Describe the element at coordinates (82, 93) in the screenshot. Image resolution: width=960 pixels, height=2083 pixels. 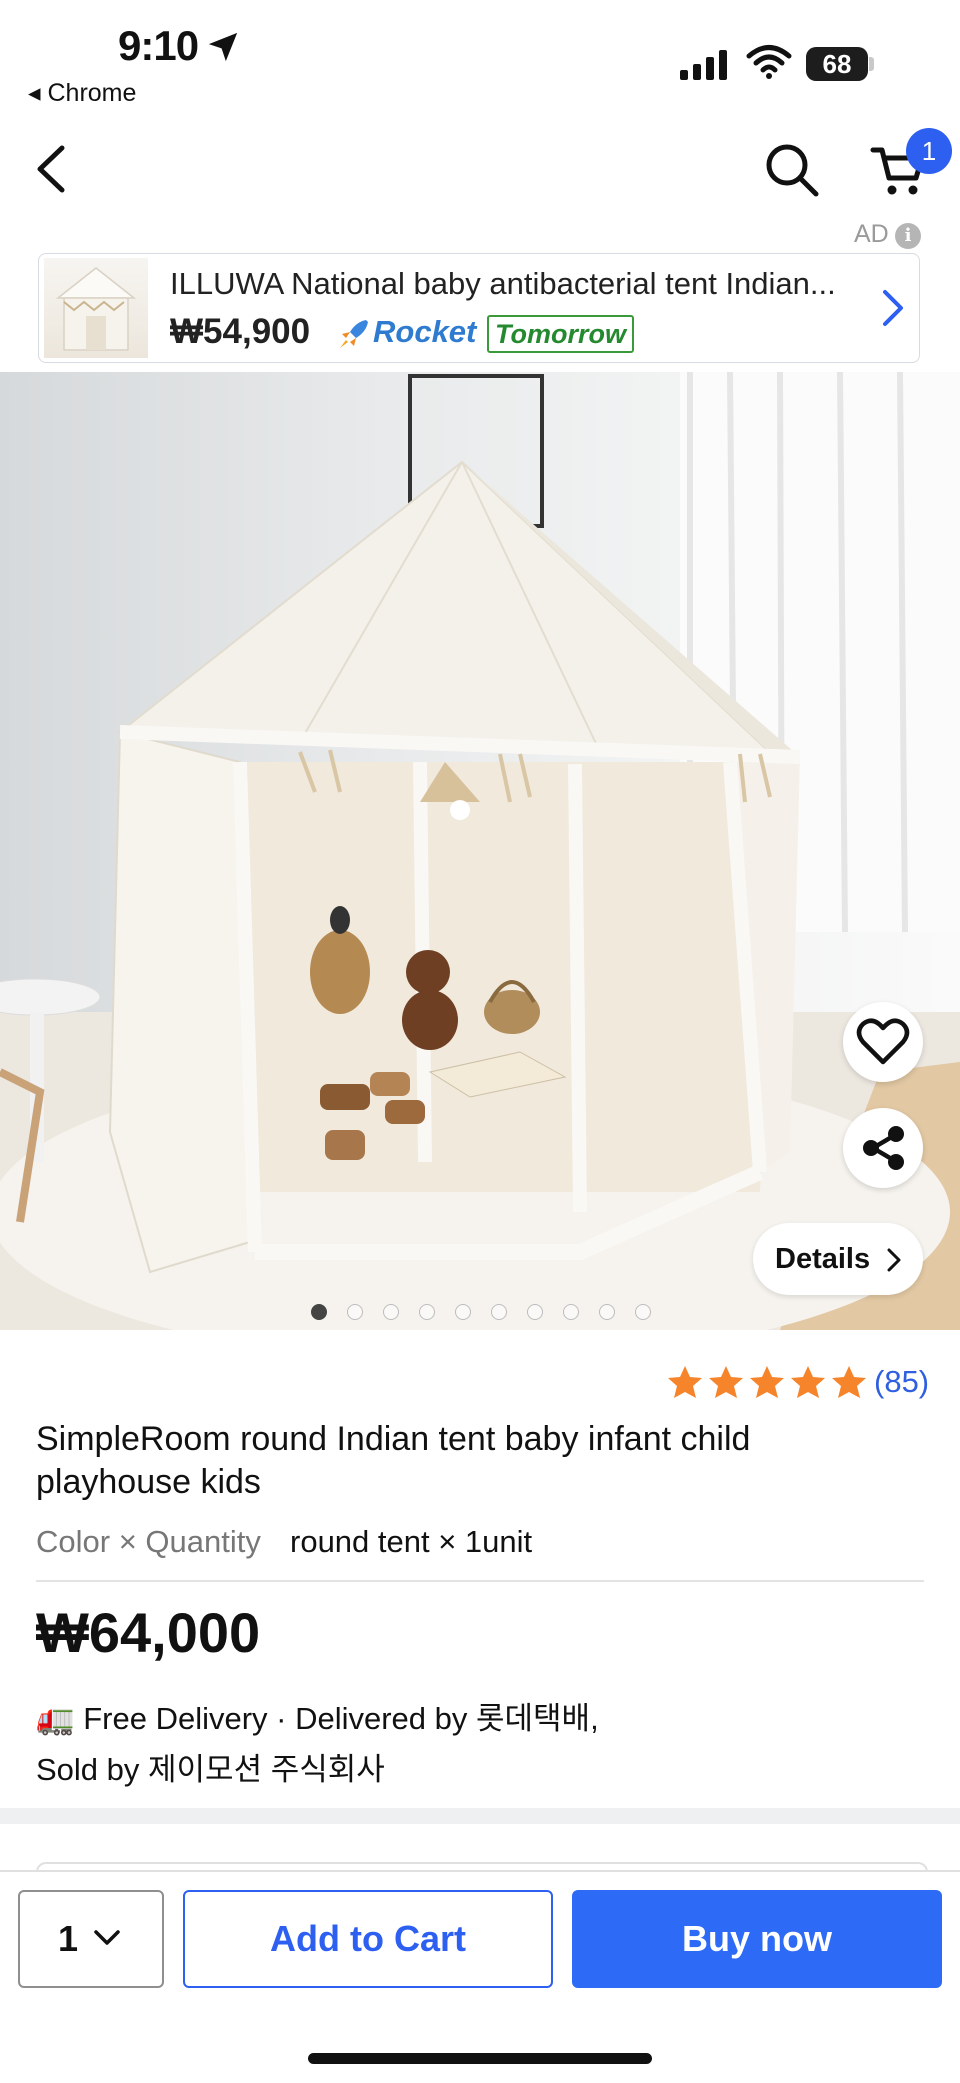
I see `back-to-app-link: ◂ Chrome` at that location.